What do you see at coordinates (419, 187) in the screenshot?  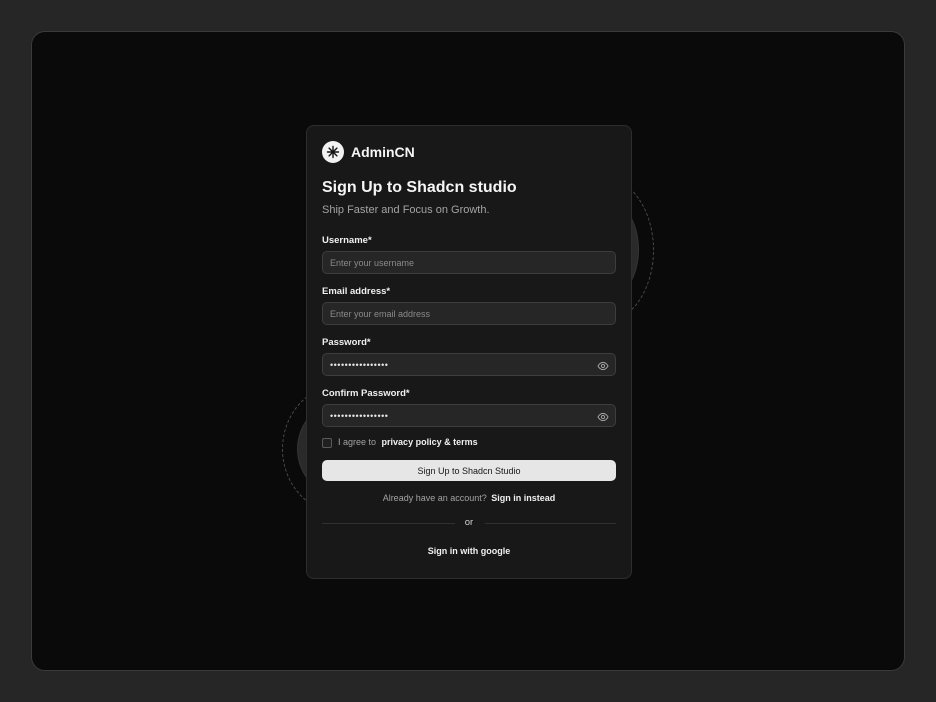 I see `form-title: Sign Up to Shadcn studio` at bounding box center [419, 187].